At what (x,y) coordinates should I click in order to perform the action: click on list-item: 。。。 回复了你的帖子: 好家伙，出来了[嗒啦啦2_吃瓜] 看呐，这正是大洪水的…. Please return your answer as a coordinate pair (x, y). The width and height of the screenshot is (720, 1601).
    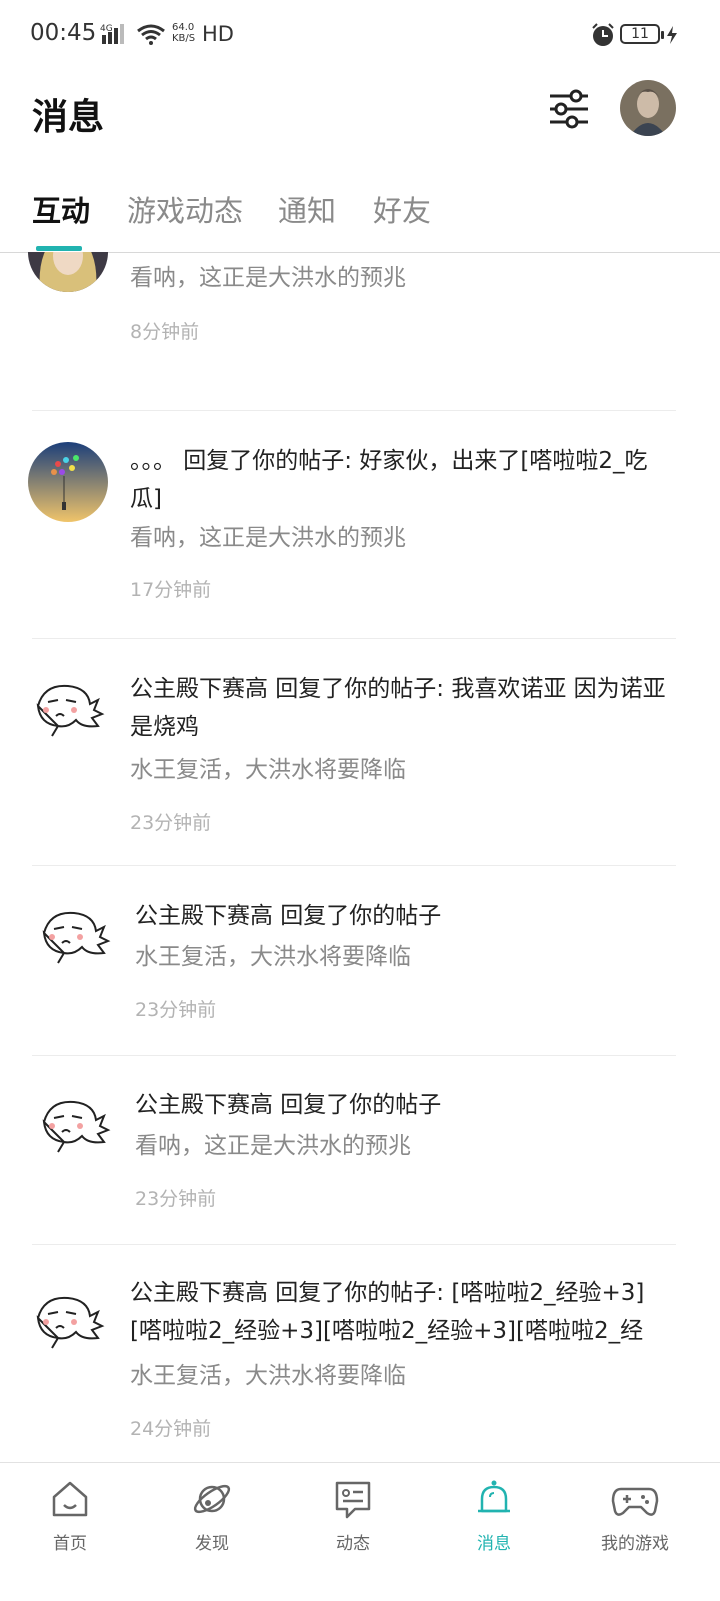
    Looking at the image, I should click on (360, 556).